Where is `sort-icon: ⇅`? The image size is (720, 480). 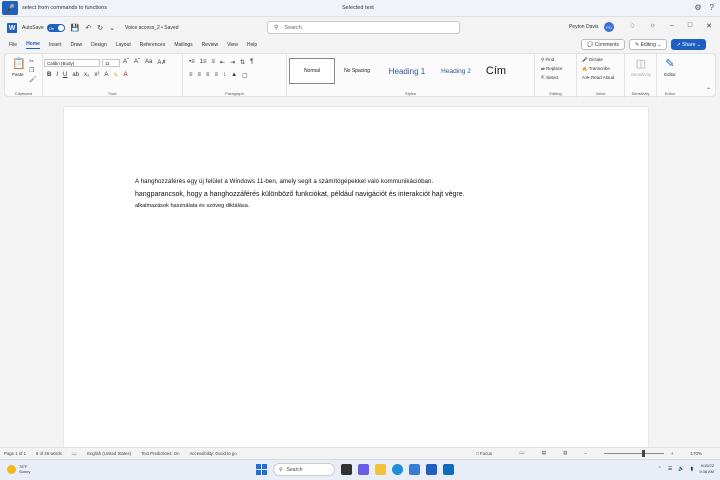 sort-icon: ⇅ is located at coordinates (242, 62).